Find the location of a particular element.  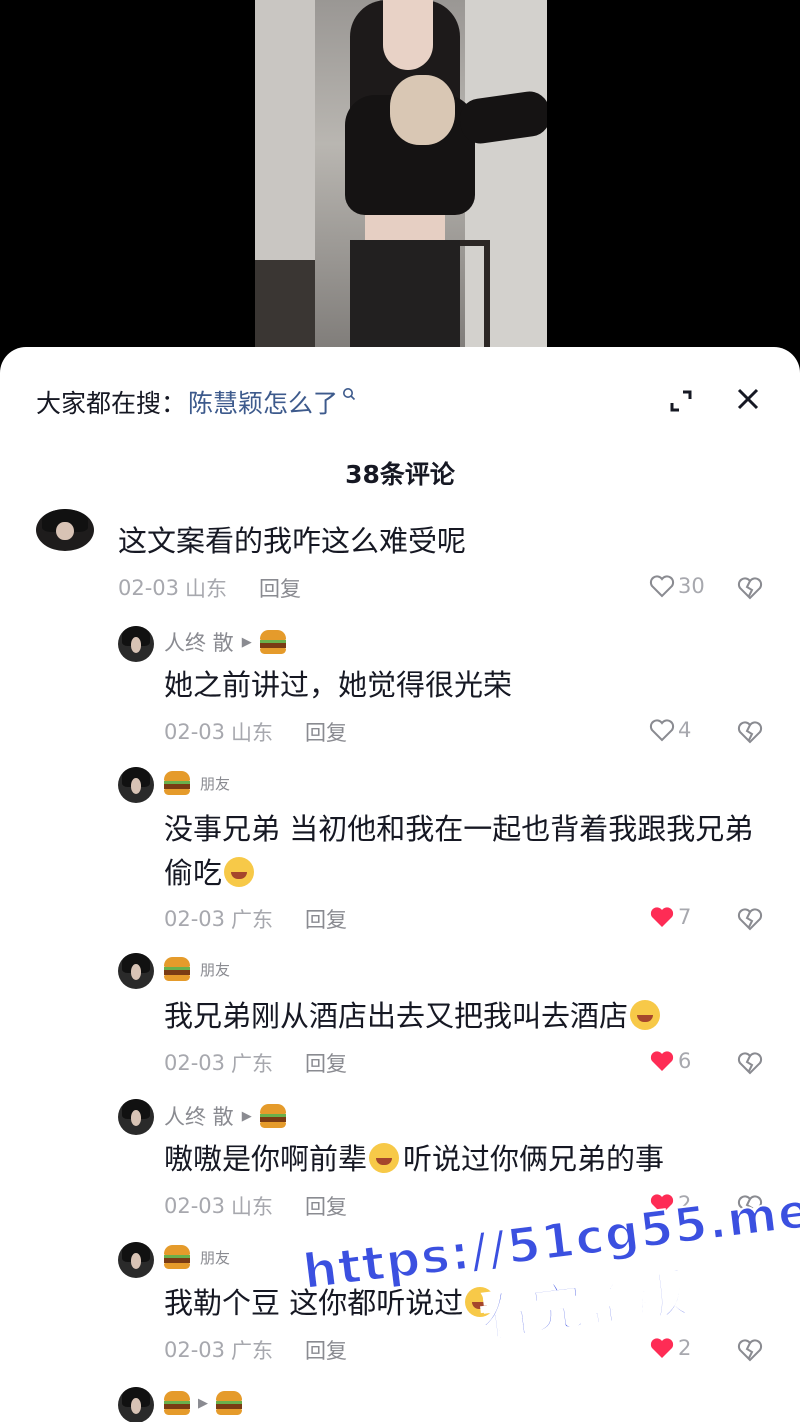

search-icon is located at coordinates (349, 394).